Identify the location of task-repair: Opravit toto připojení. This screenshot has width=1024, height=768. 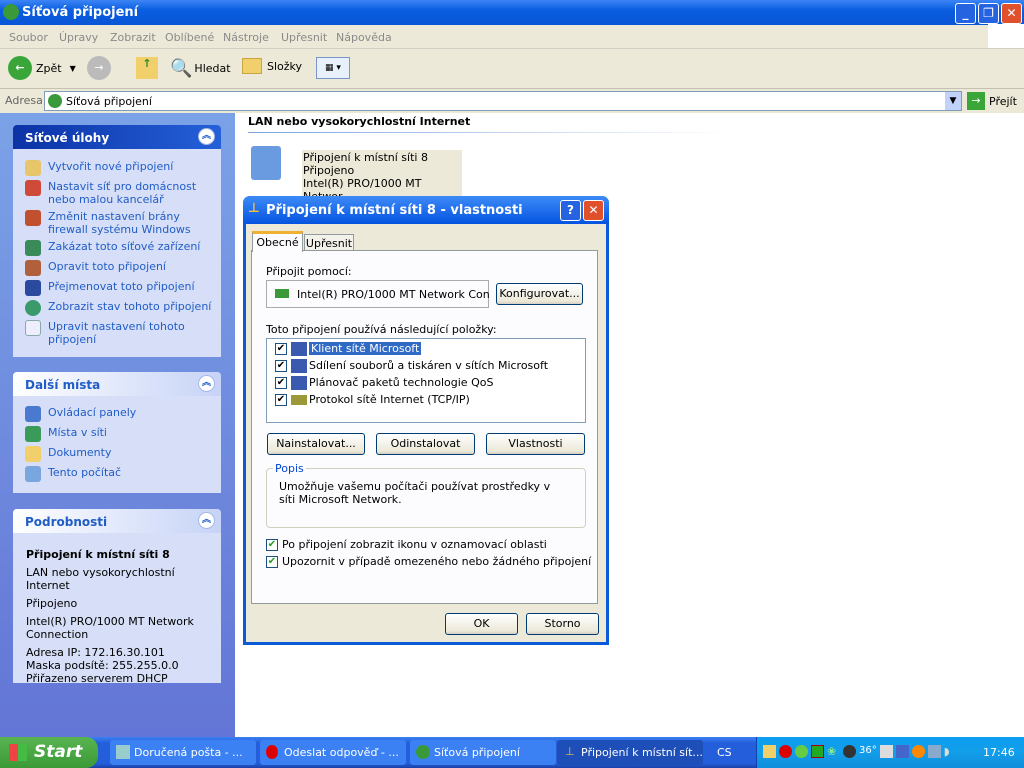
(120, 268).